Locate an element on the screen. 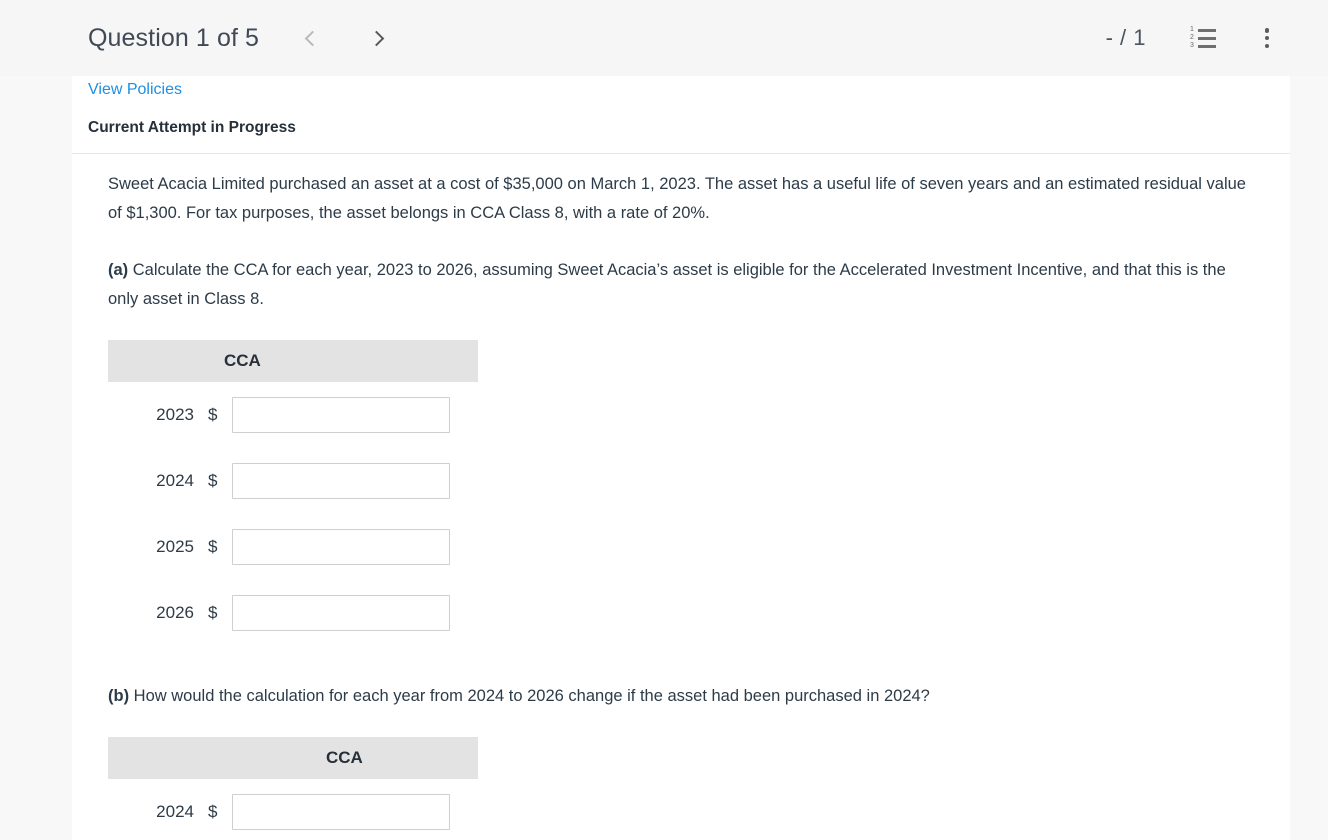 Image resolution: width=1328 pixels, height=840 pixels. numbered-list-icon: 1 2 3 is located at coordinates (1203, 37).